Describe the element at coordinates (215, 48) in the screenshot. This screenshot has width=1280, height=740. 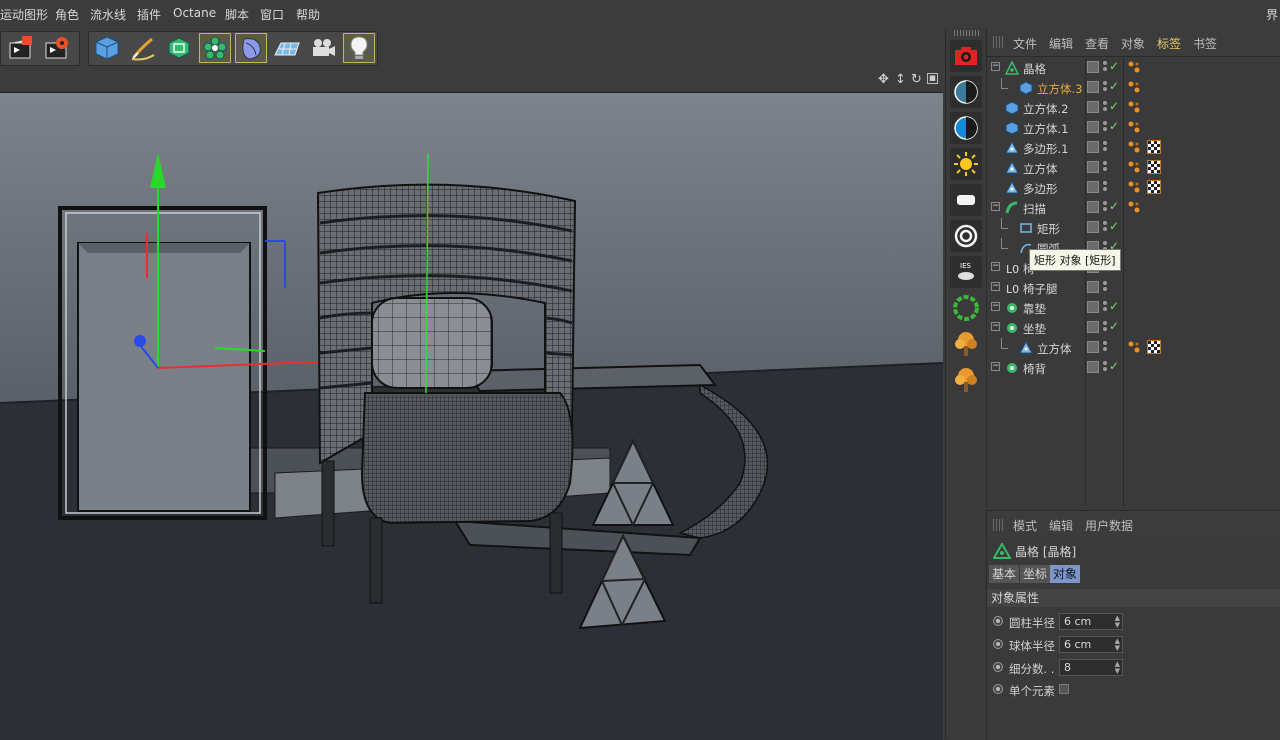
I see `cloner-icon` at that location.